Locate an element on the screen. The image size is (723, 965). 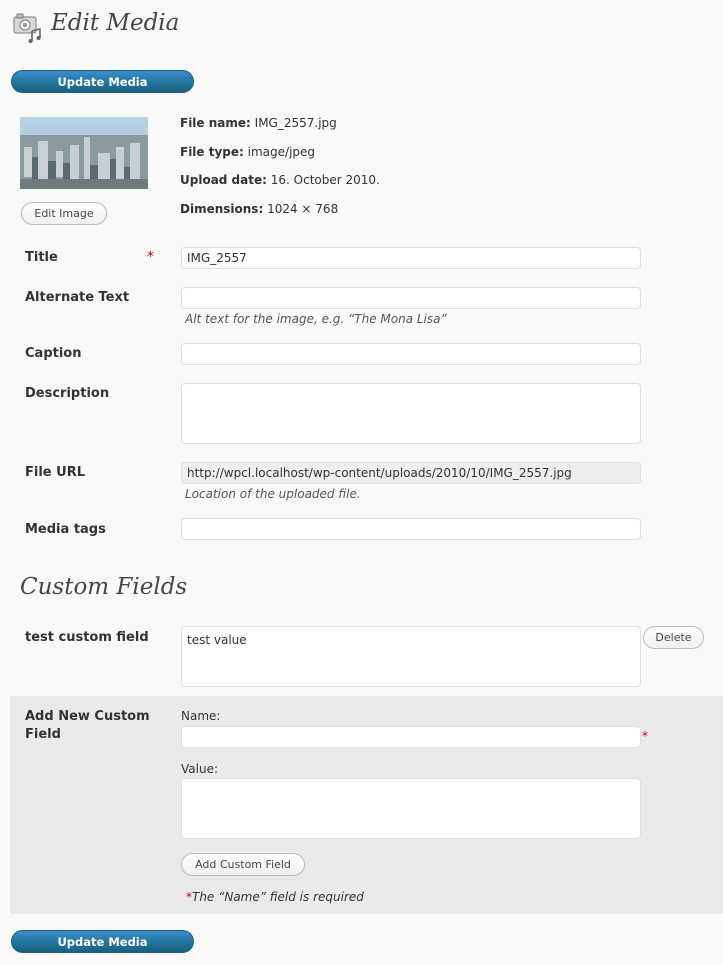
dimensions-row: Dimensions: 1024 × 768 is located at coordinates (259, 209).